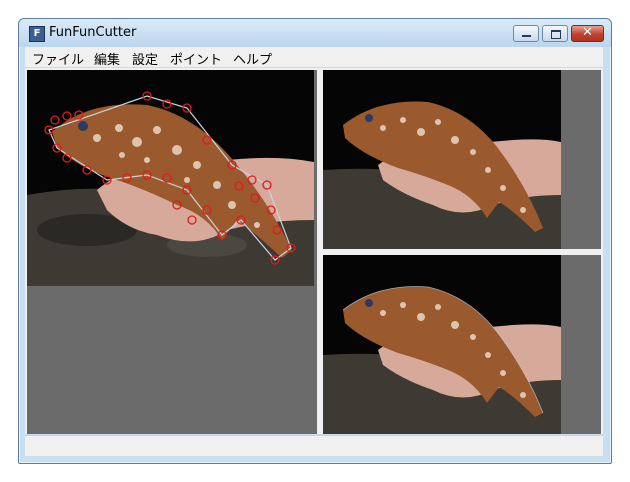  Describe the element at coordinates (442, 159) in the screenshot. I see `preview-canvas-top` at that location.